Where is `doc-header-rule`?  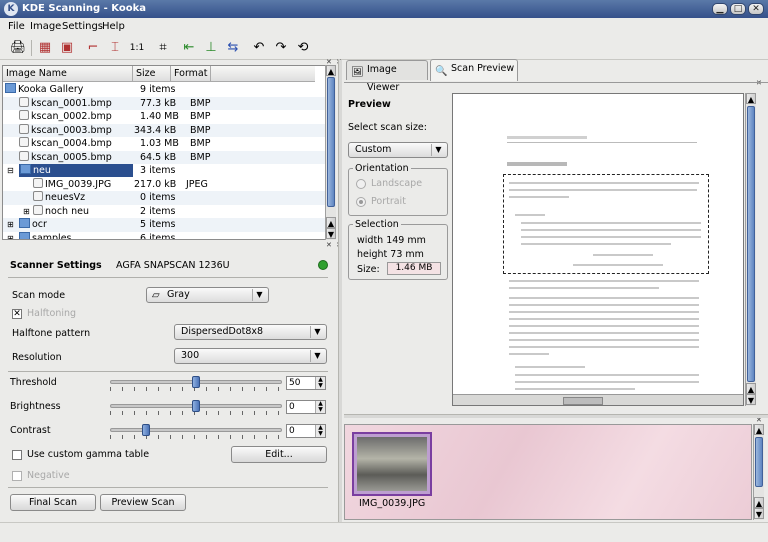 doc-header-rule is located at coordinates (602, 142).